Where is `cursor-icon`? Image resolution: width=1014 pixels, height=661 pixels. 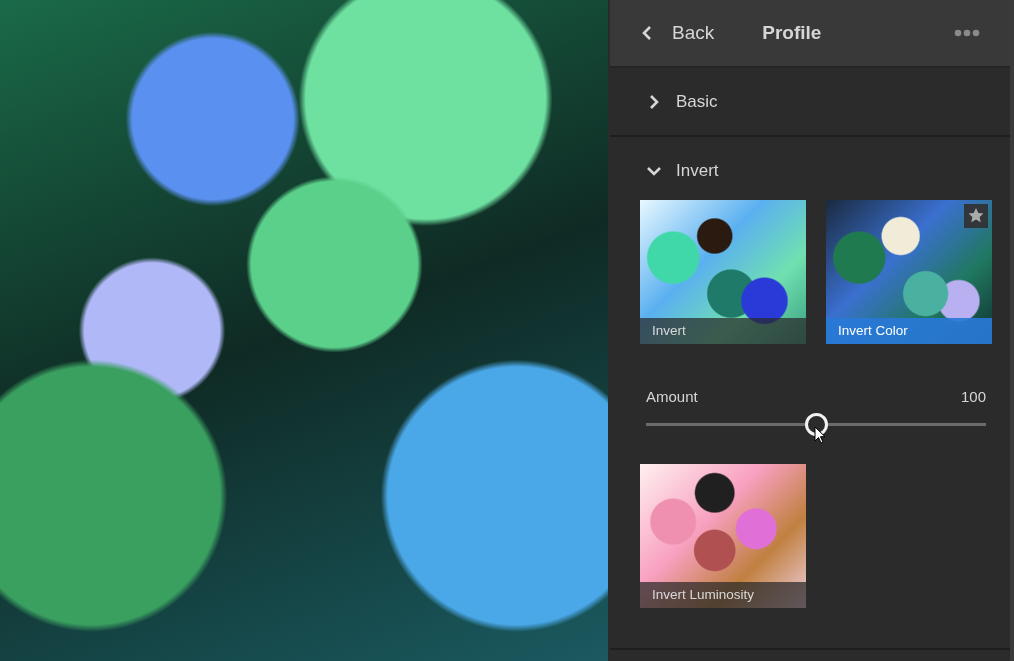
cursor-icon is located at coordinates (820, 435).